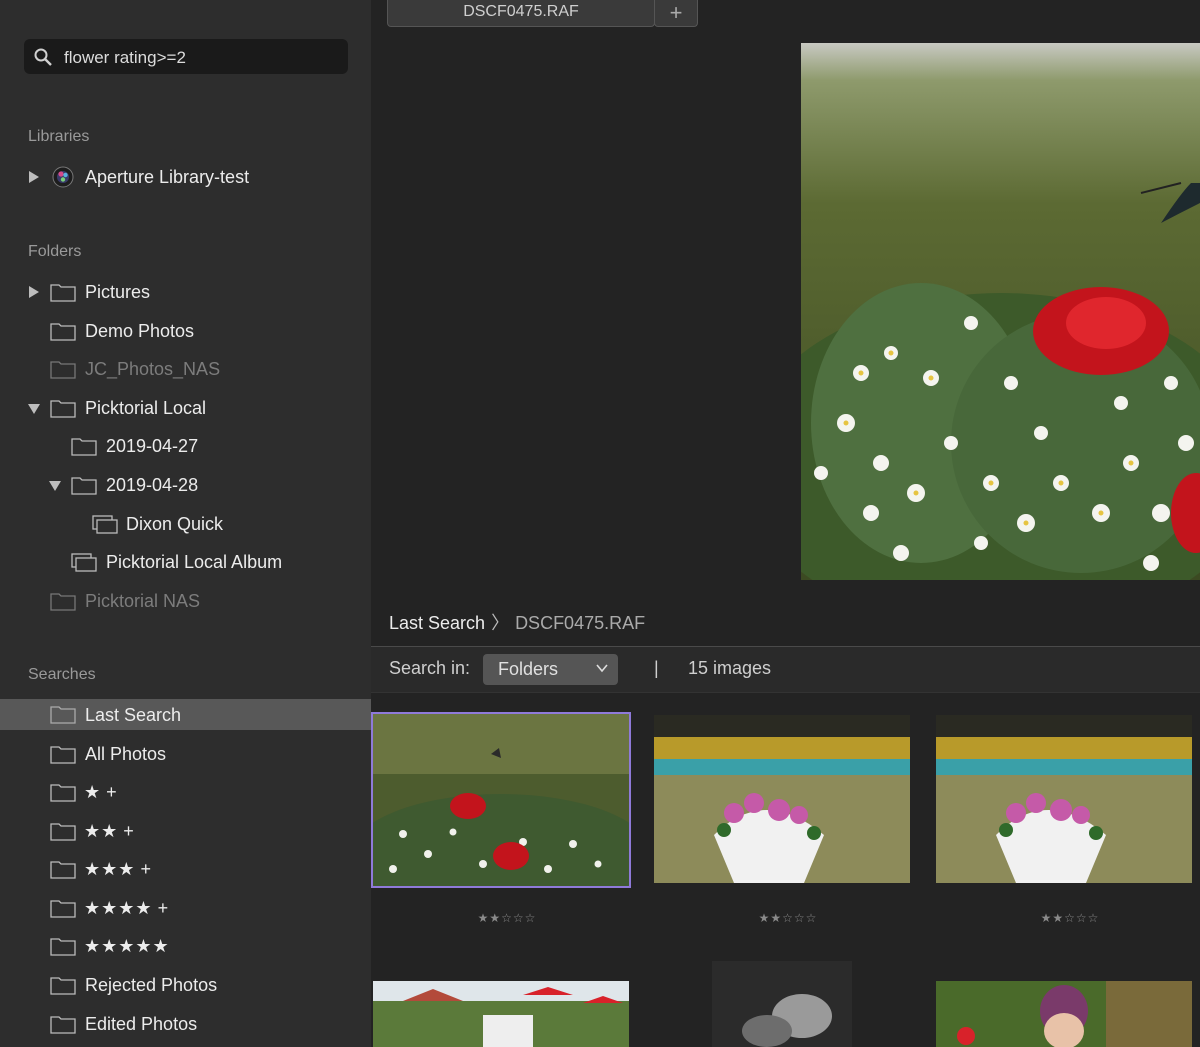 The height and width of the screenshot is (1047, 1200). What do you see at coordinates (175, 524) in the screenshot?
I see `album-label: Dixon Quick` at bounding box center [175, 524].